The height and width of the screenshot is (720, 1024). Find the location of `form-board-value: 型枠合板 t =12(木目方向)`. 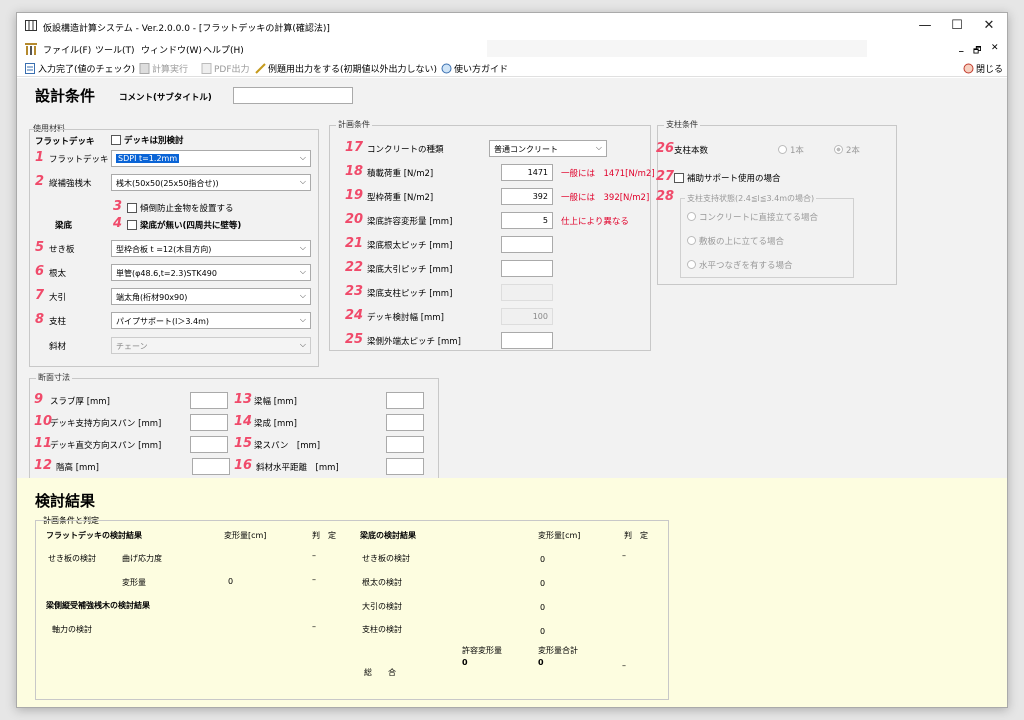

form-board-value: 型枠合板 t =12(木目方向) is located at coordinates (164, 249).